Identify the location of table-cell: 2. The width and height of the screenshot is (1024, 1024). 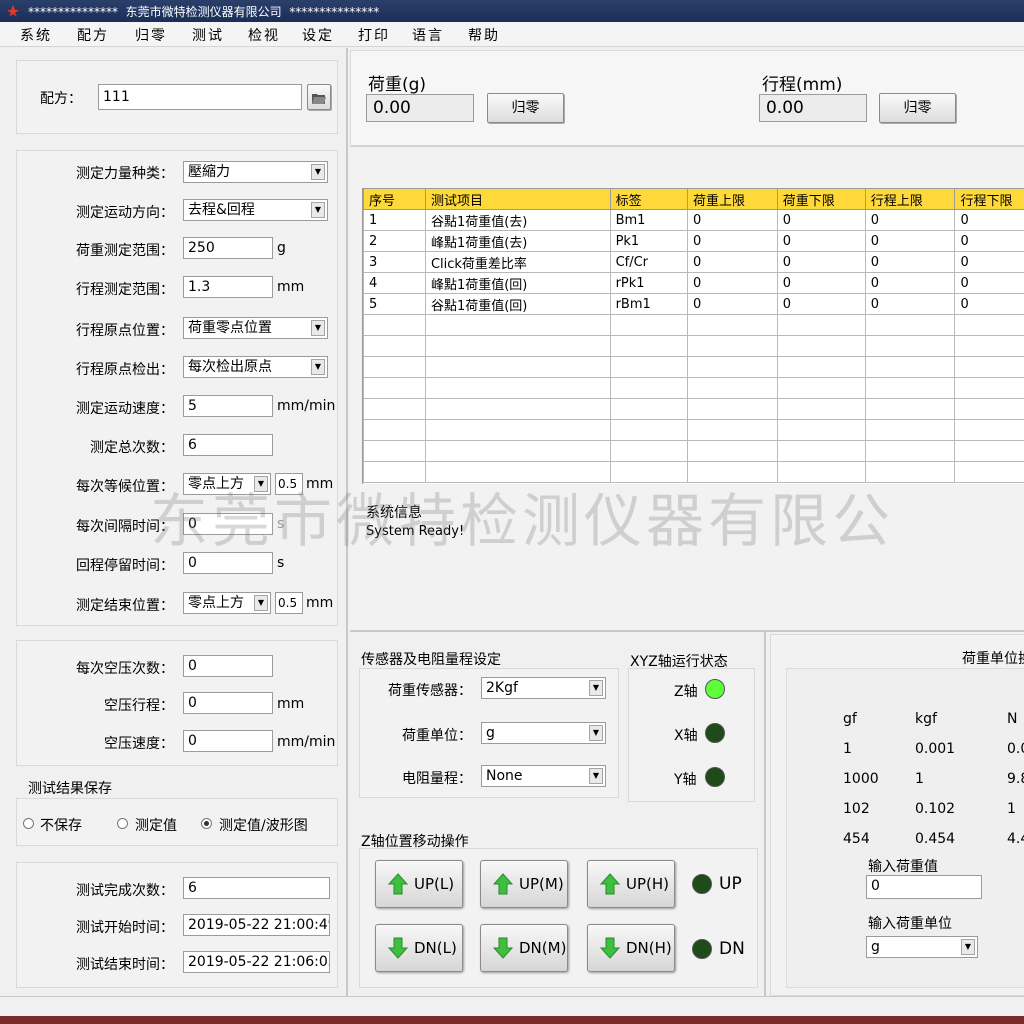
(394, 241).